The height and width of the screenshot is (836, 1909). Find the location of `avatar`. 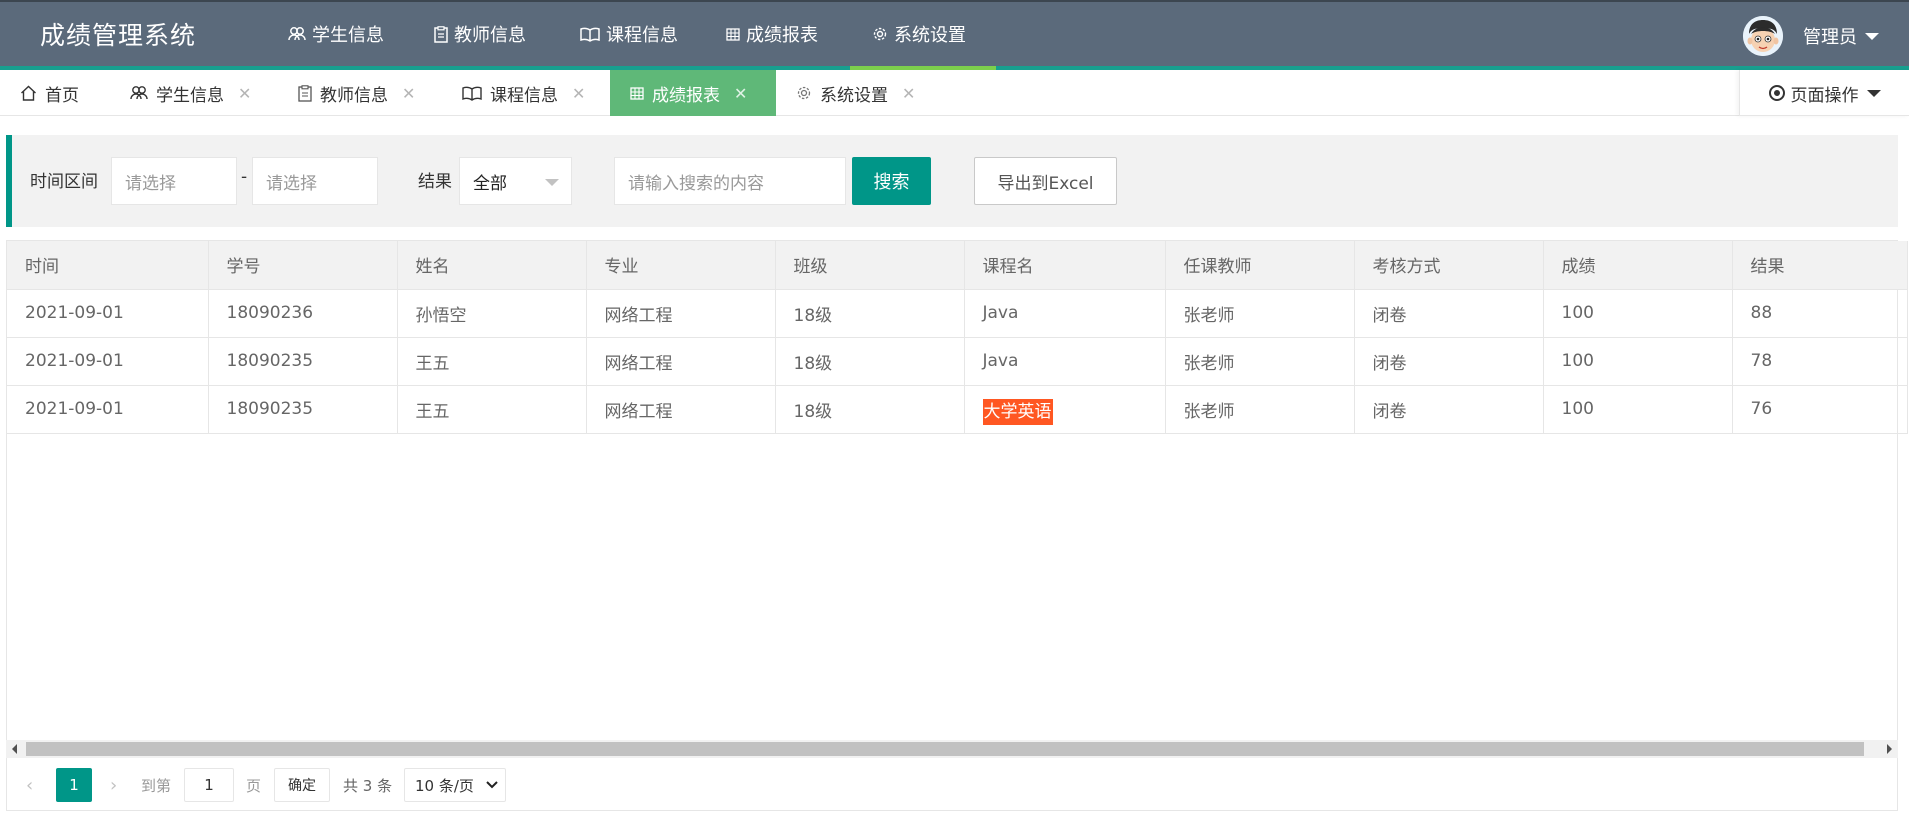

avatar is located at coordinates (1763, 36).